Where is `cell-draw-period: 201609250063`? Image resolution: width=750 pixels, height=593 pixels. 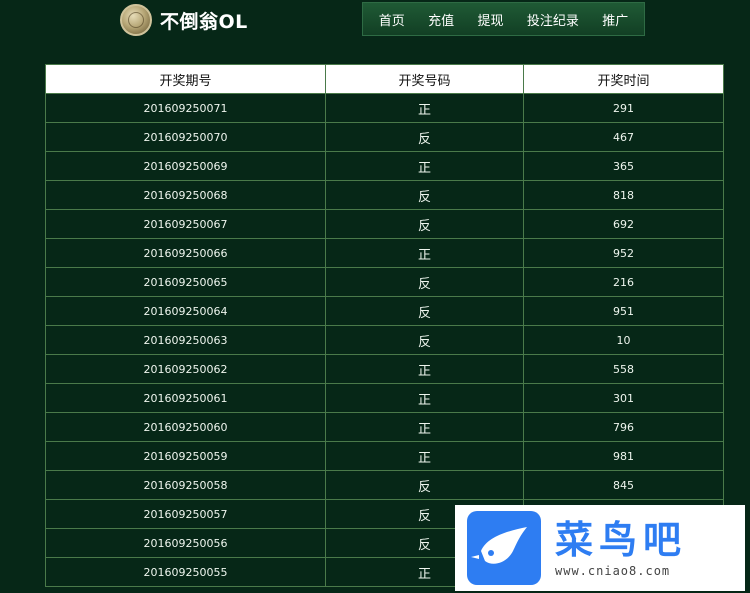 cell-draw-period: 201609250063 is located at coordinates (185, 340).